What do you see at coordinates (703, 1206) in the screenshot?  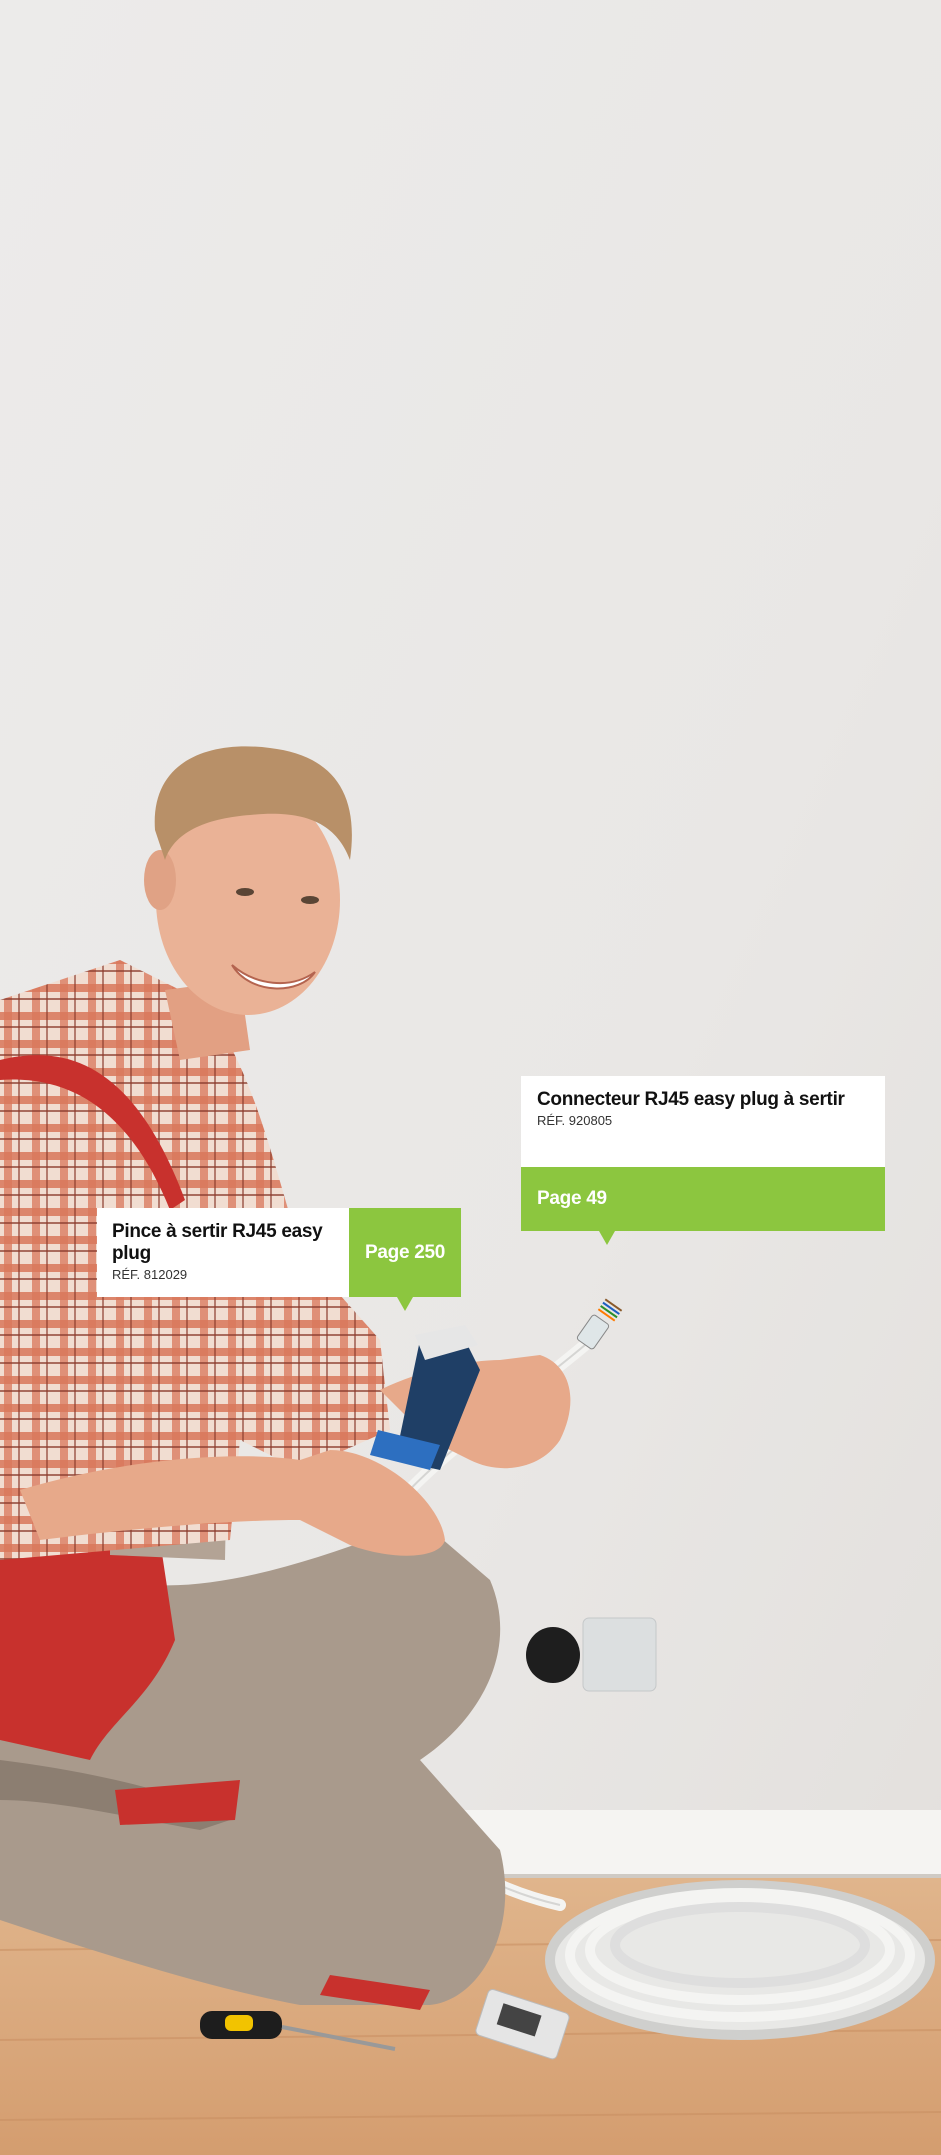 I see `page-reference-badge: Page 49` at bounding box center [703, 1206].